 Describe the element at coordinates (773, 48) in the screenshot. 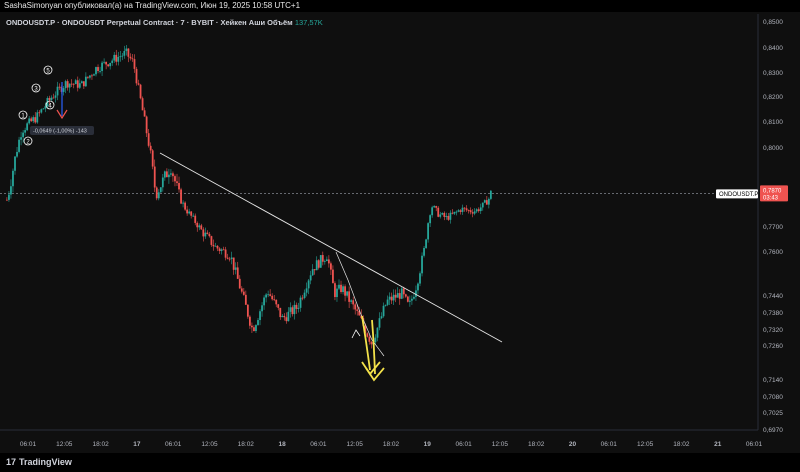

I see `y-tick-label: 0,8400` at that location.